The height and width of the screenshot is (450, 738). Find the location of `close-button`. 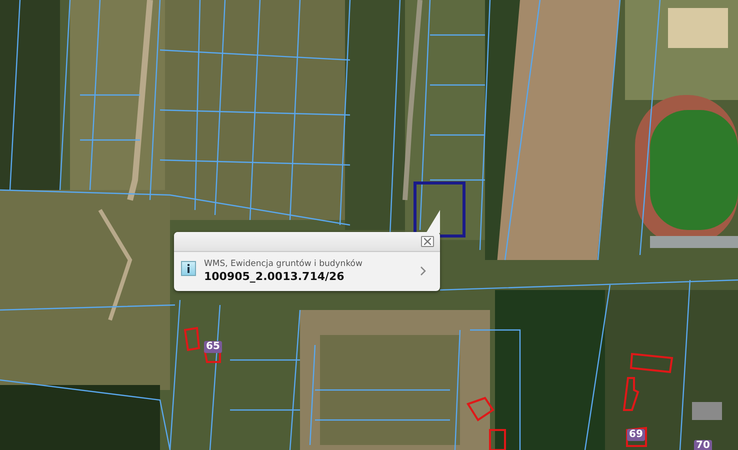

close-button is located at coordinates (427, 241).